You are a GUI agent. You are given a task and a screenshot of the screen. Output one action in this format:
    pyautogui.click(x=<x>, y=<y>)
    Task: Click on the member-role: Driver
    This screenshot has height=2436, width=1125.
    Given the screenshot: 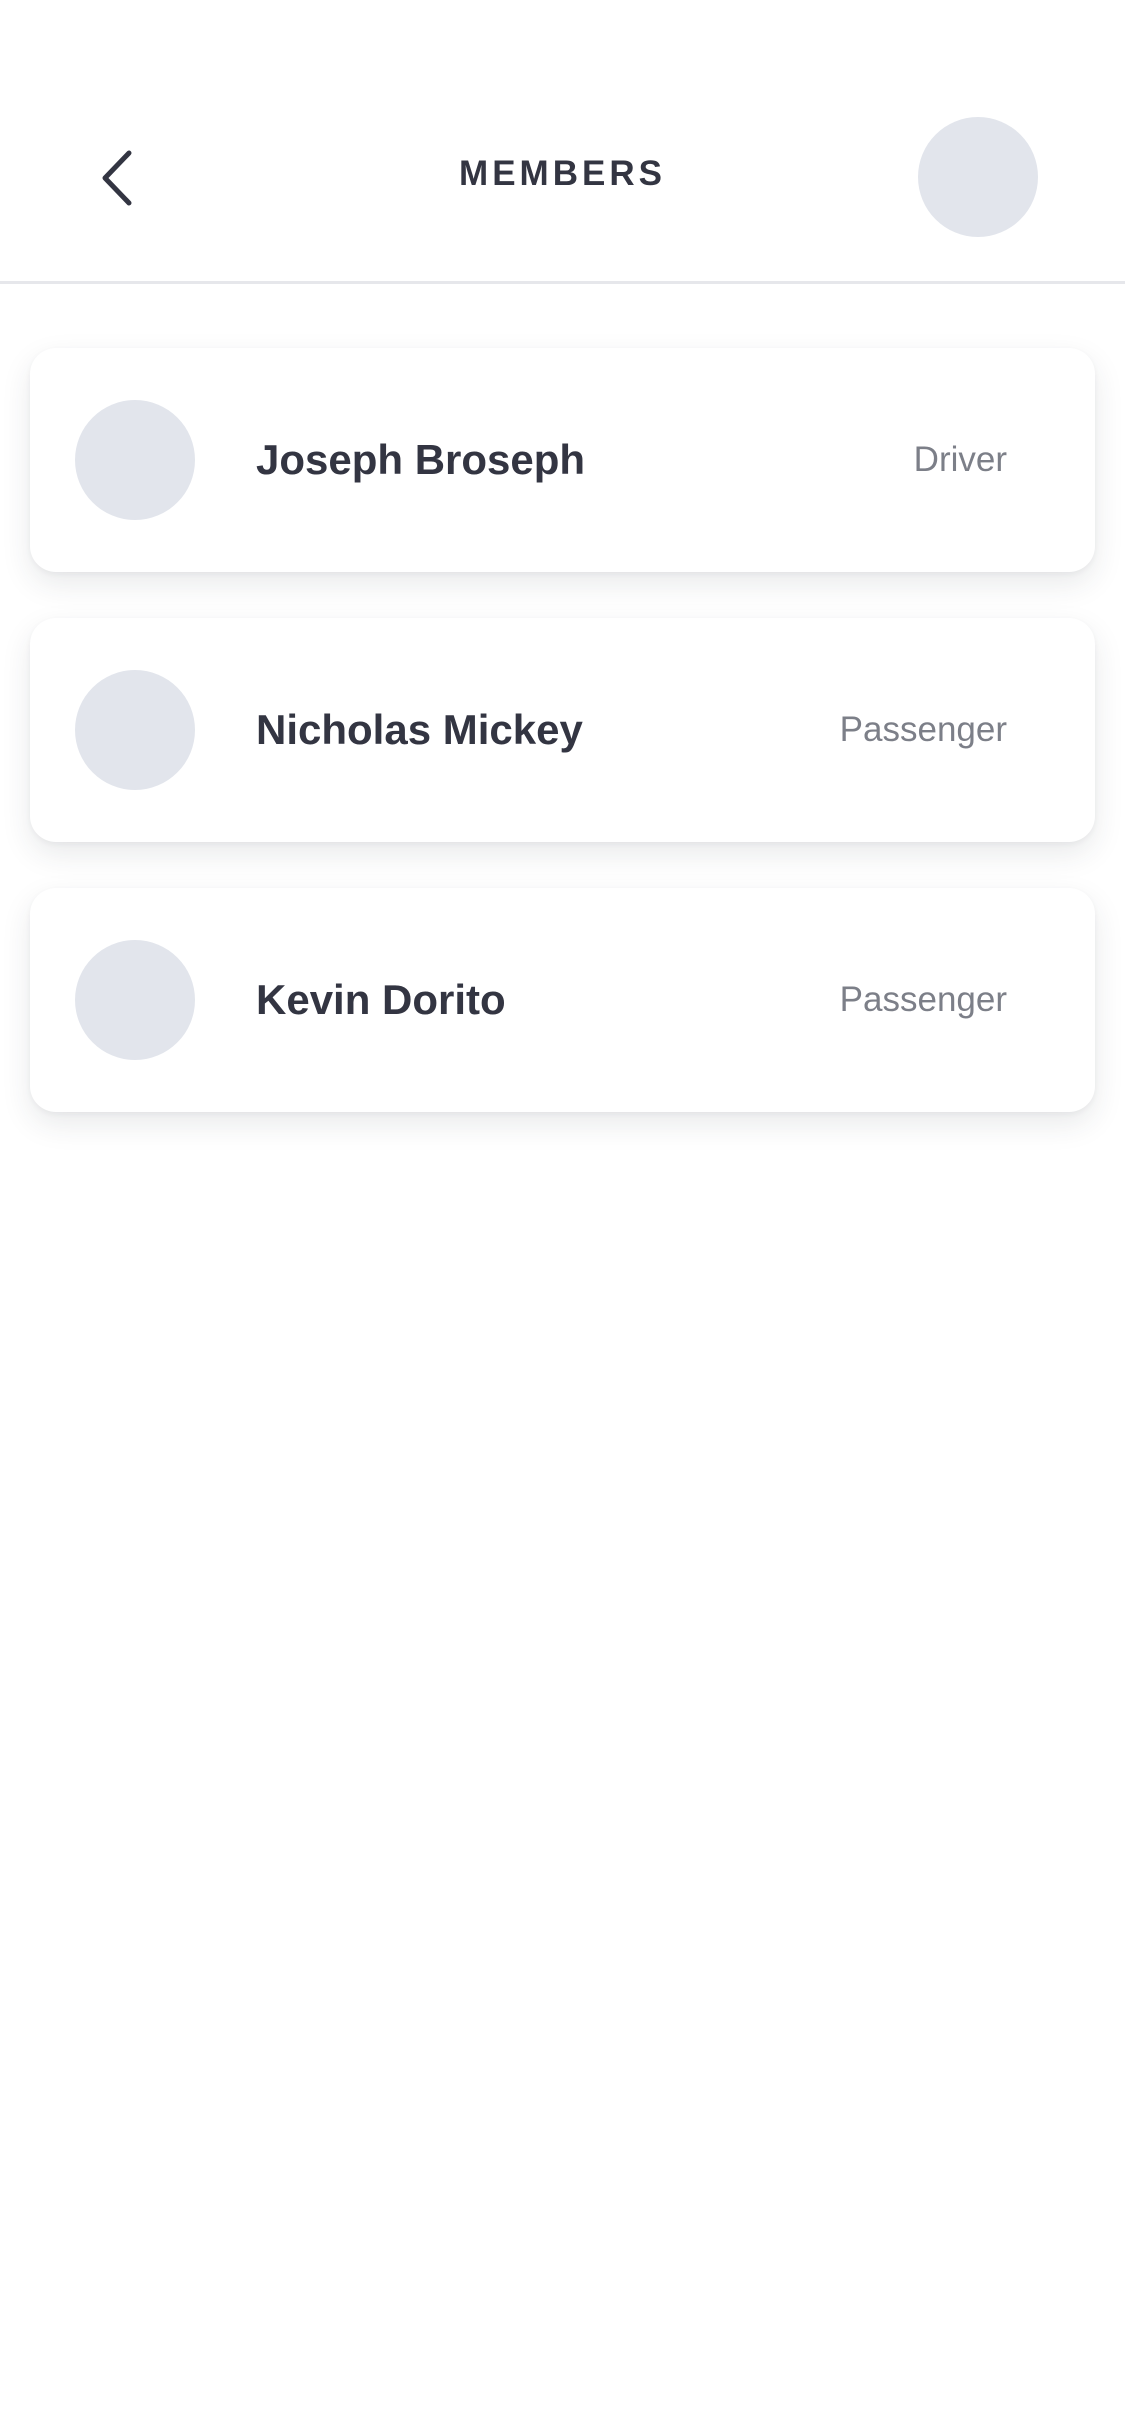 What is the action you would take?
    pyautogui.click(x=960, y=459)
    